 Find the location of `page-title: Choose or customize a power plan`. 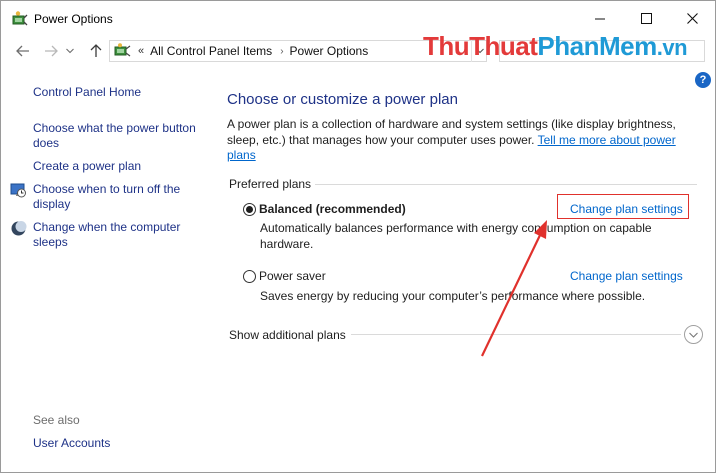

page-title: Choose or customize a power plan is located at coordinates (342, 99).